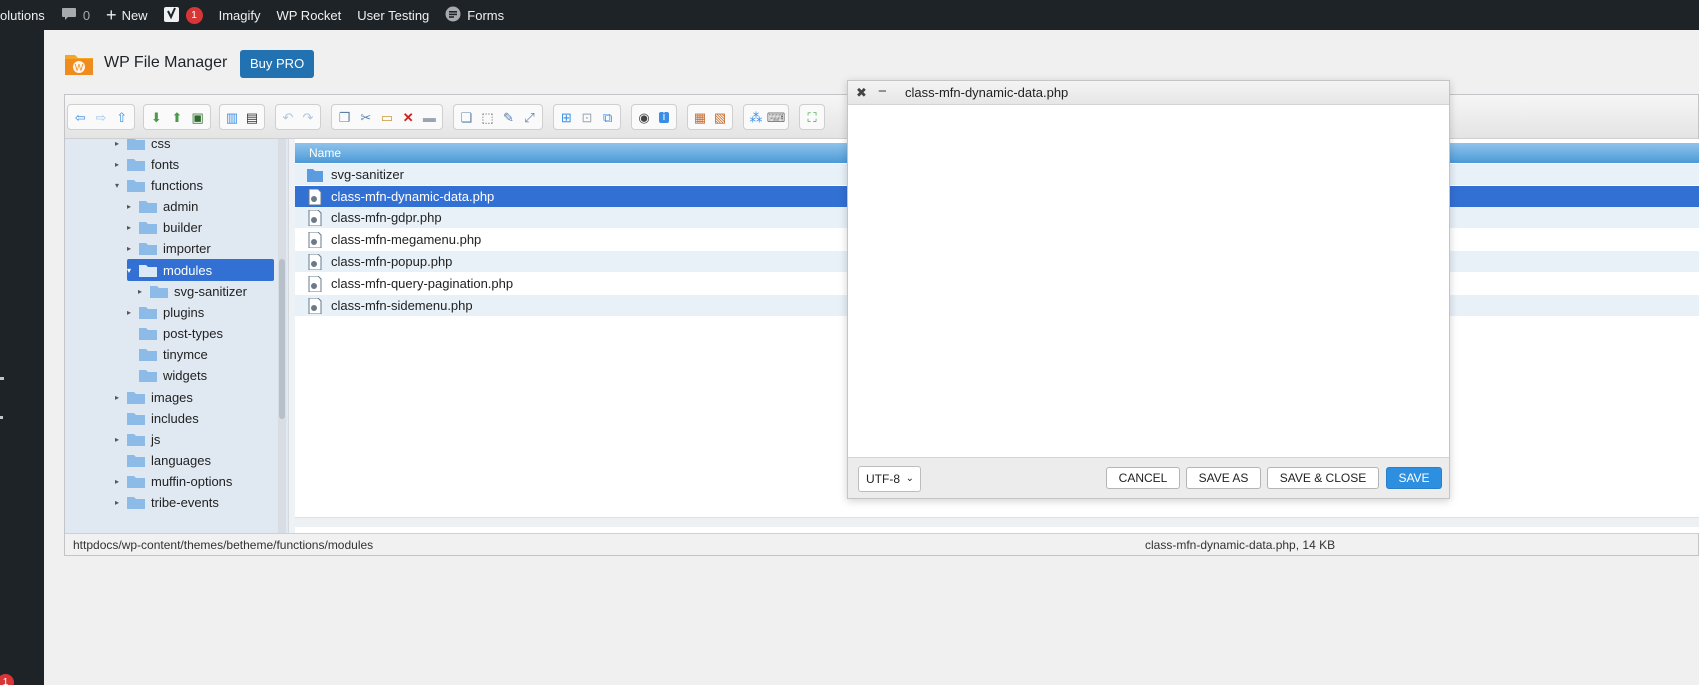 The height and width of the screenshot is (685, 1699). What do you see at coordinates (700, 117) in the screenshot?
I see `archive-icon: ▦` at bounding box center [700, 117].